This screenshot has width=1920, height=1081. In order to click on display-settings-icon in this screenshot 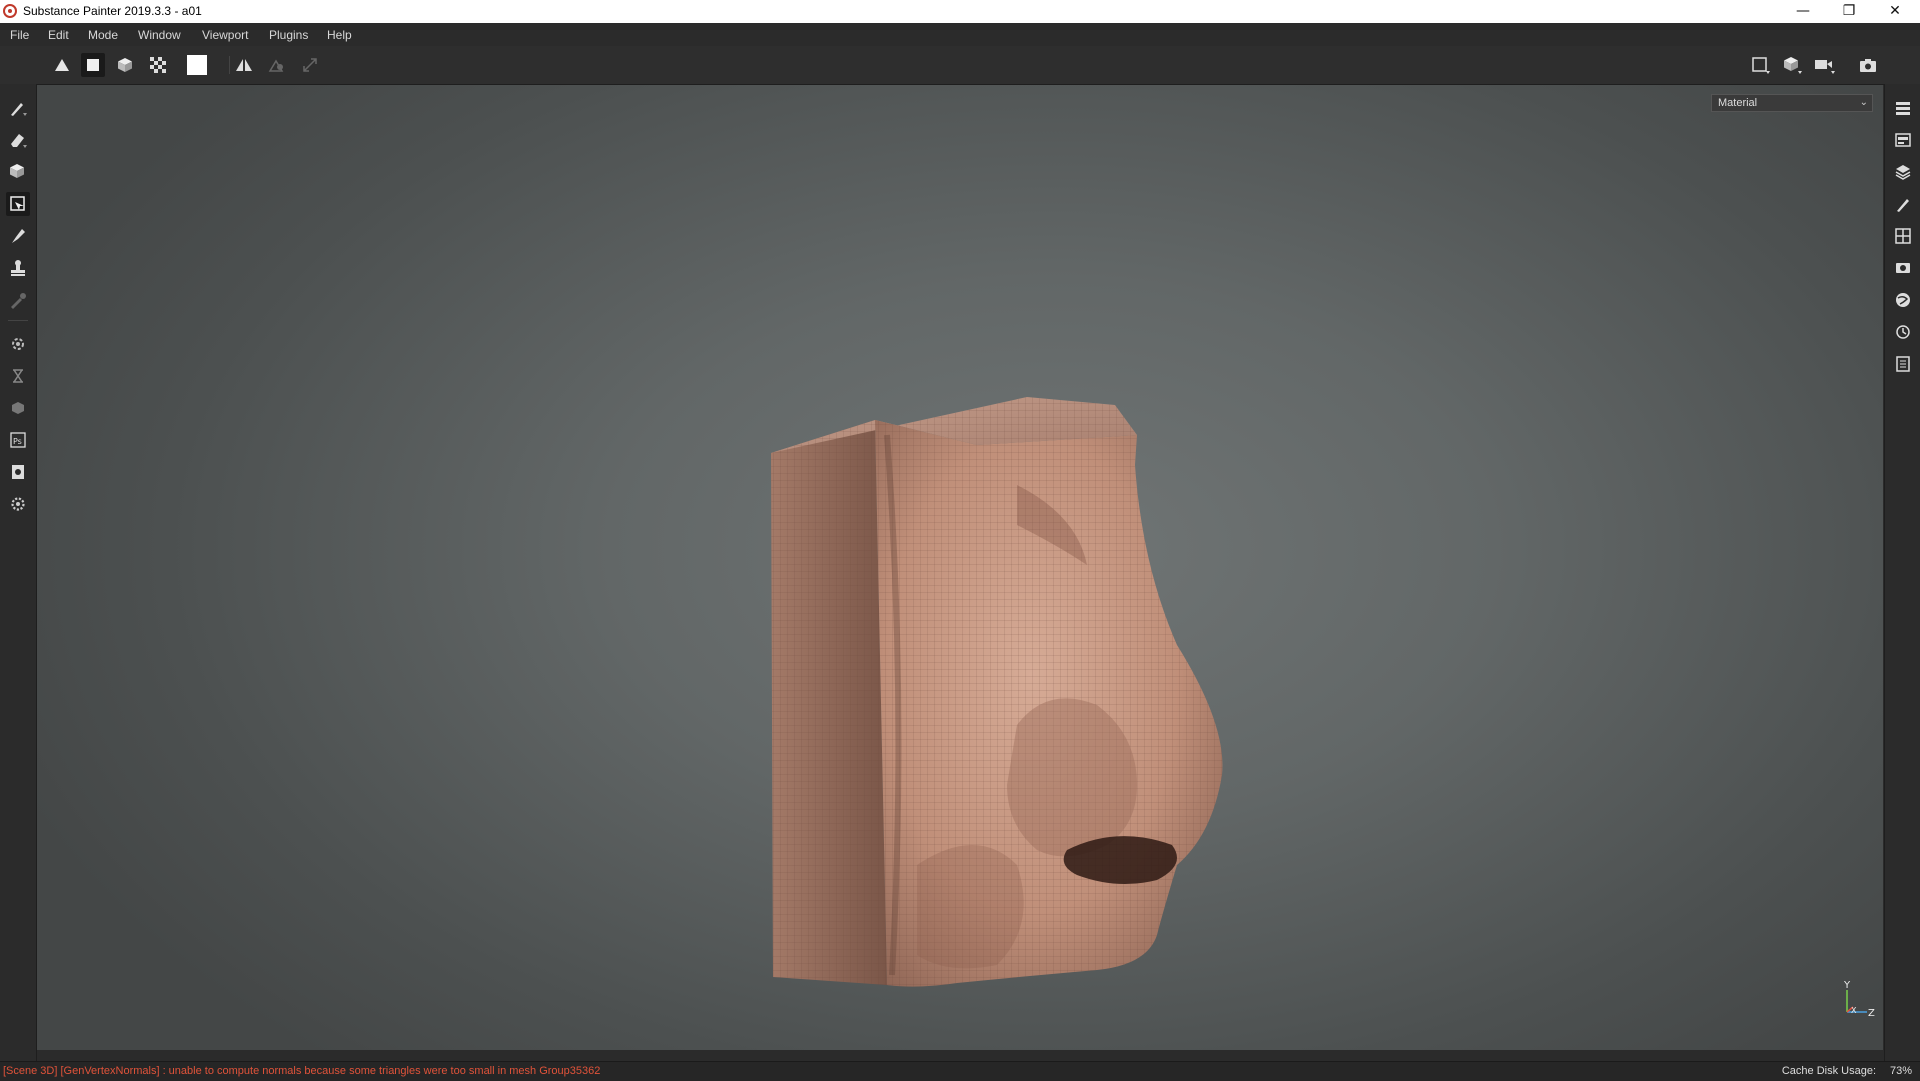, I will do `click(1903, 236)`.